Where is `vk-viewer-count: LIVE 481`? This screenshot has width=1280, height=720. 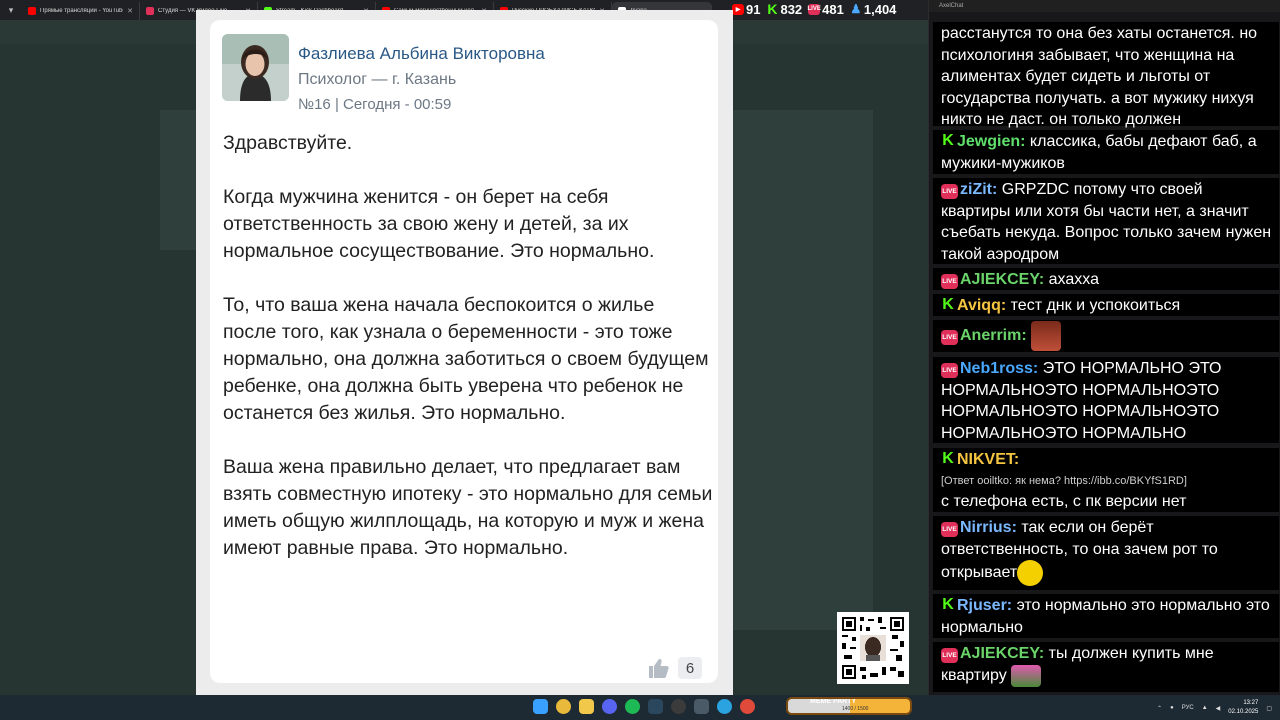 vk-viewer-count: LIVE 481 is located at coordinates (825, 9).